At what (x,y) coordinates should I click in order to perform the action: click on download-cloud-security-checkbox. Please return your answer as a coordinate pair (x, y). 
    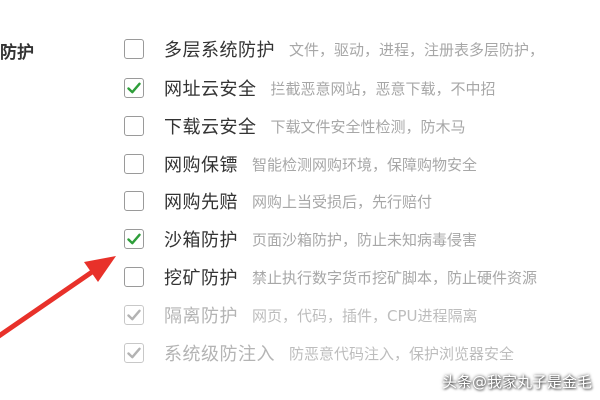
    Looking at the image, I should click on (134, 126).